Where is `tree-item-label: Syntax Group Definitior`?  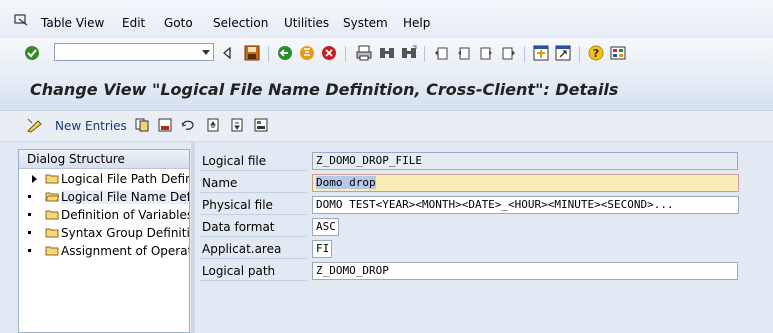 tree-item-label: Syntax Group Definitior is located at coordinates (125, 233).